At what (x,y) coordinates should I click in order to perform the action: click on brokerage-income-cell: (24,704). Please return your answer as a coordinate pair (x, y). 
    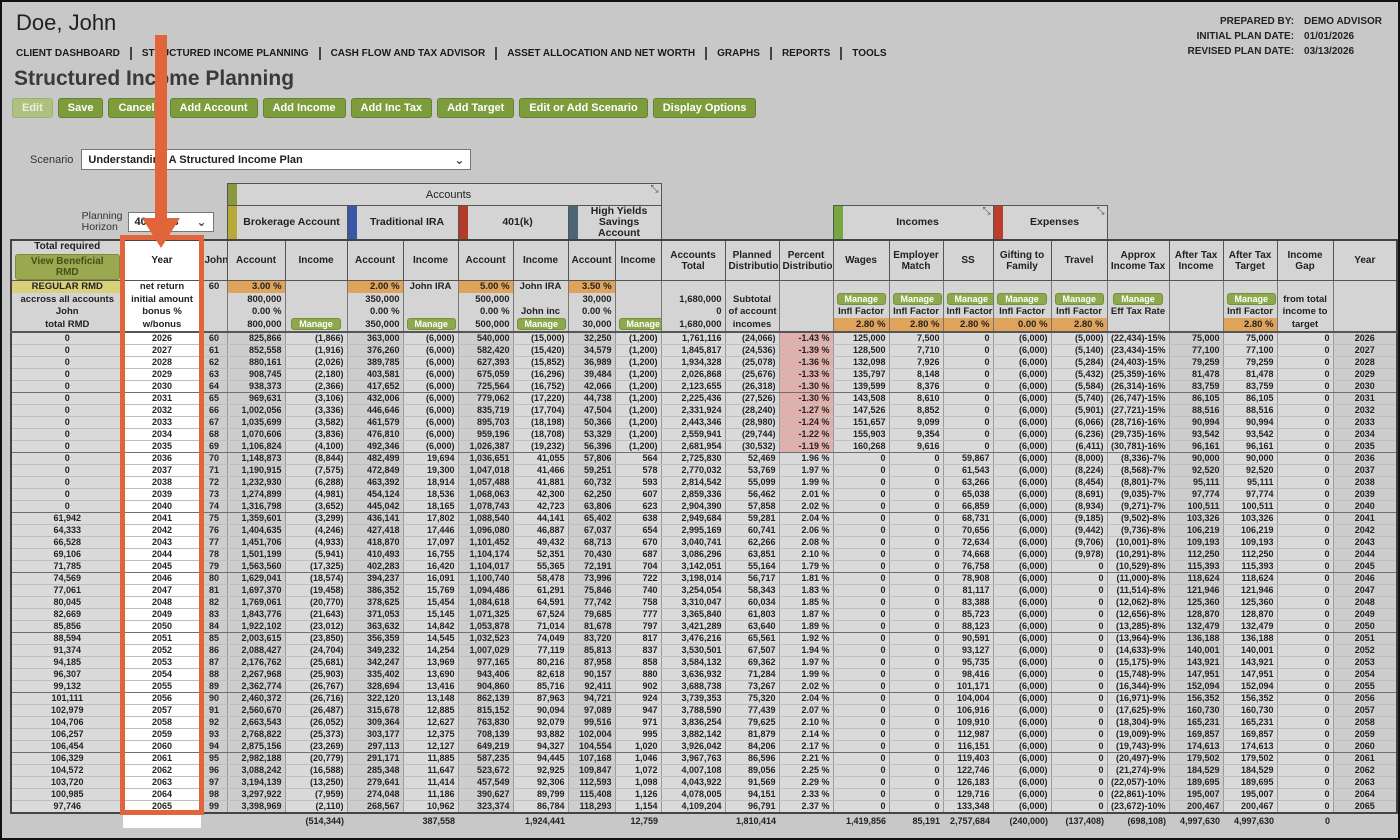
    Looking at the image, I should click on (316, 650).